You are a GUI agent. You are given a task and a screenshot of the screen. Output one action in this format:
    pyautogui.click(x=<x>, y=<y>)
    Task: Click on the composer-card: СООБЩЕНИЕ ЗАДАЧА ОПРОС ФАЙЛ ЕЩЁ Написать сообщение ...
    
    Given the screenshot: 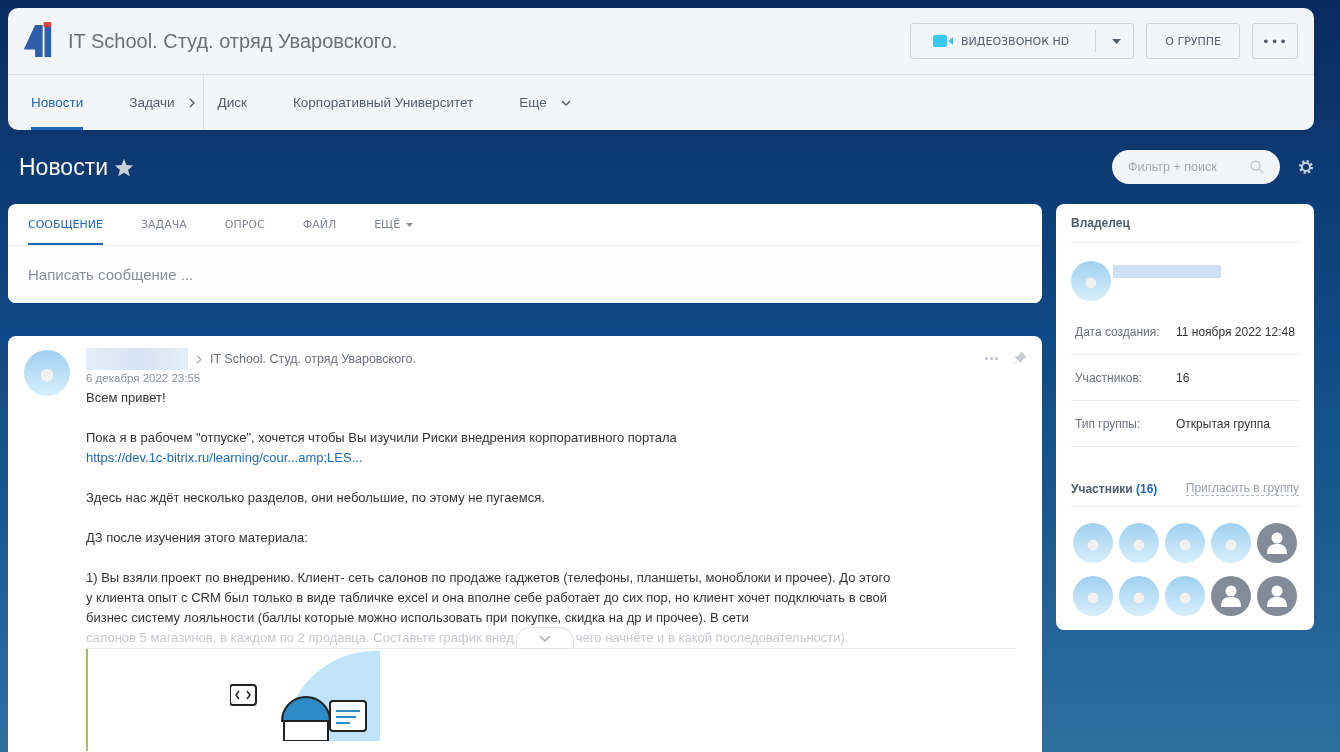 What is the action you would take?
    pyautogui.click(x=525, y=253)
    